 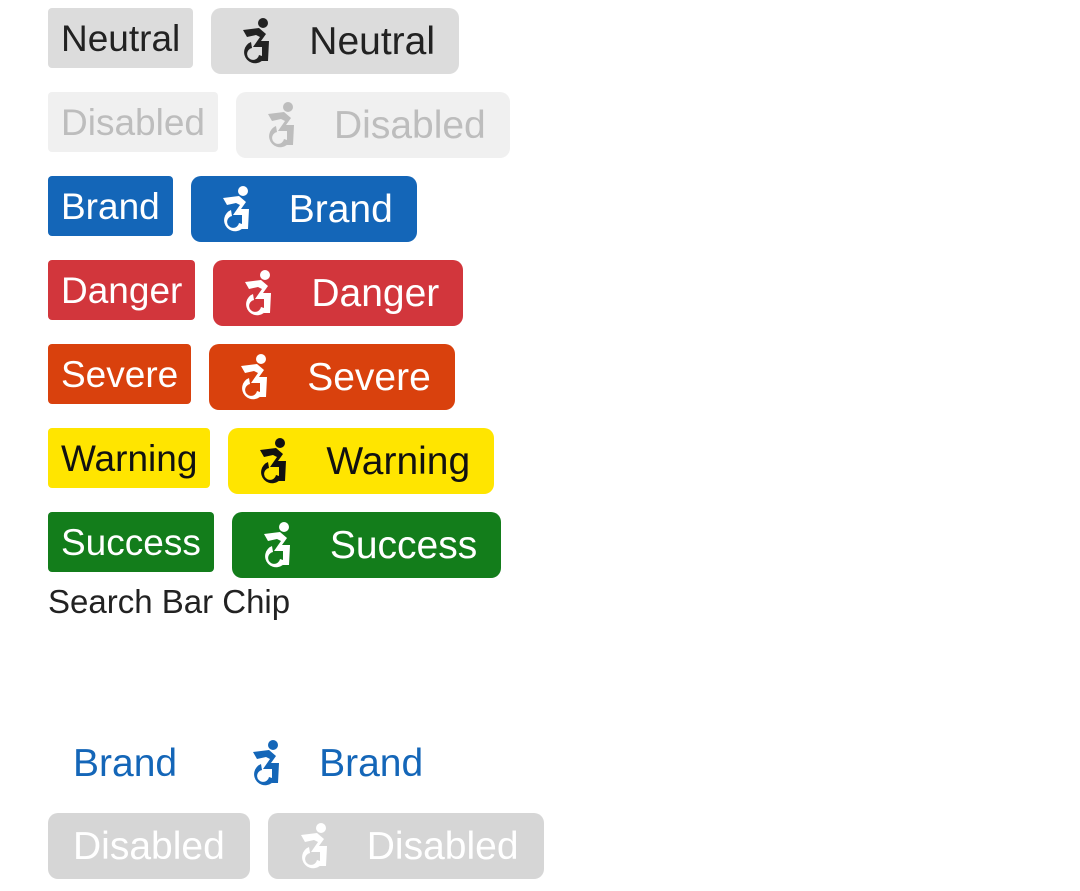 What do you see at coordinates (120, 374) in the screenshot?
I see `chip-severe: Severe` at bounding box center [120, 374].